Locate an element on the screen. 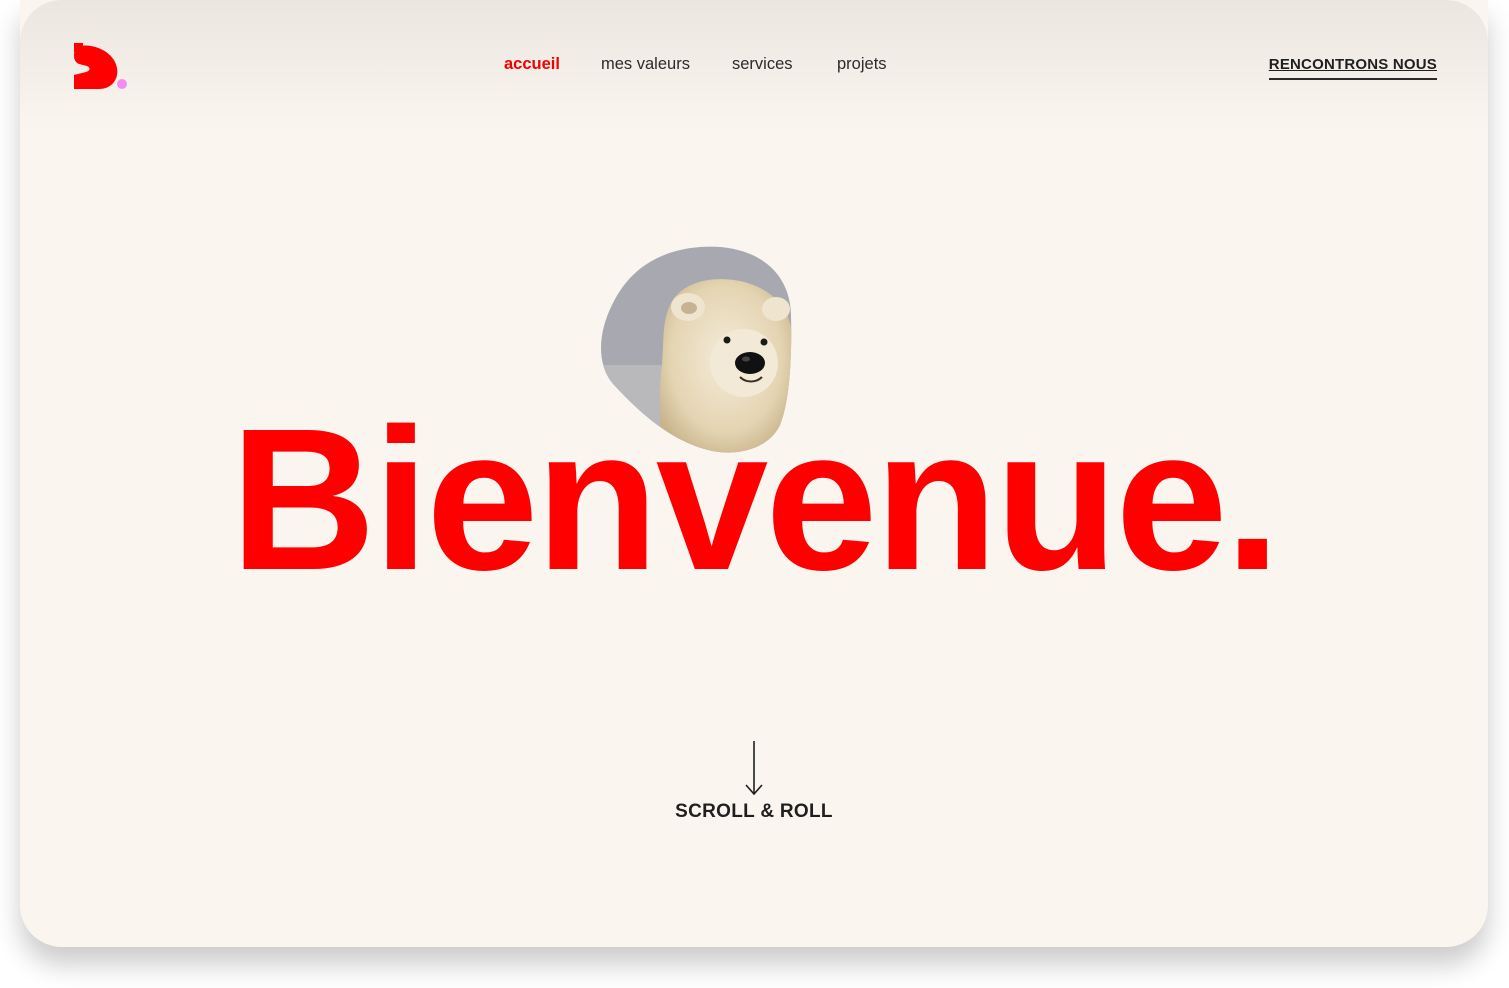 The height and width of the screenshot is (988, 1509). nav-item-projets: projets is located at coordinates (862, 64).